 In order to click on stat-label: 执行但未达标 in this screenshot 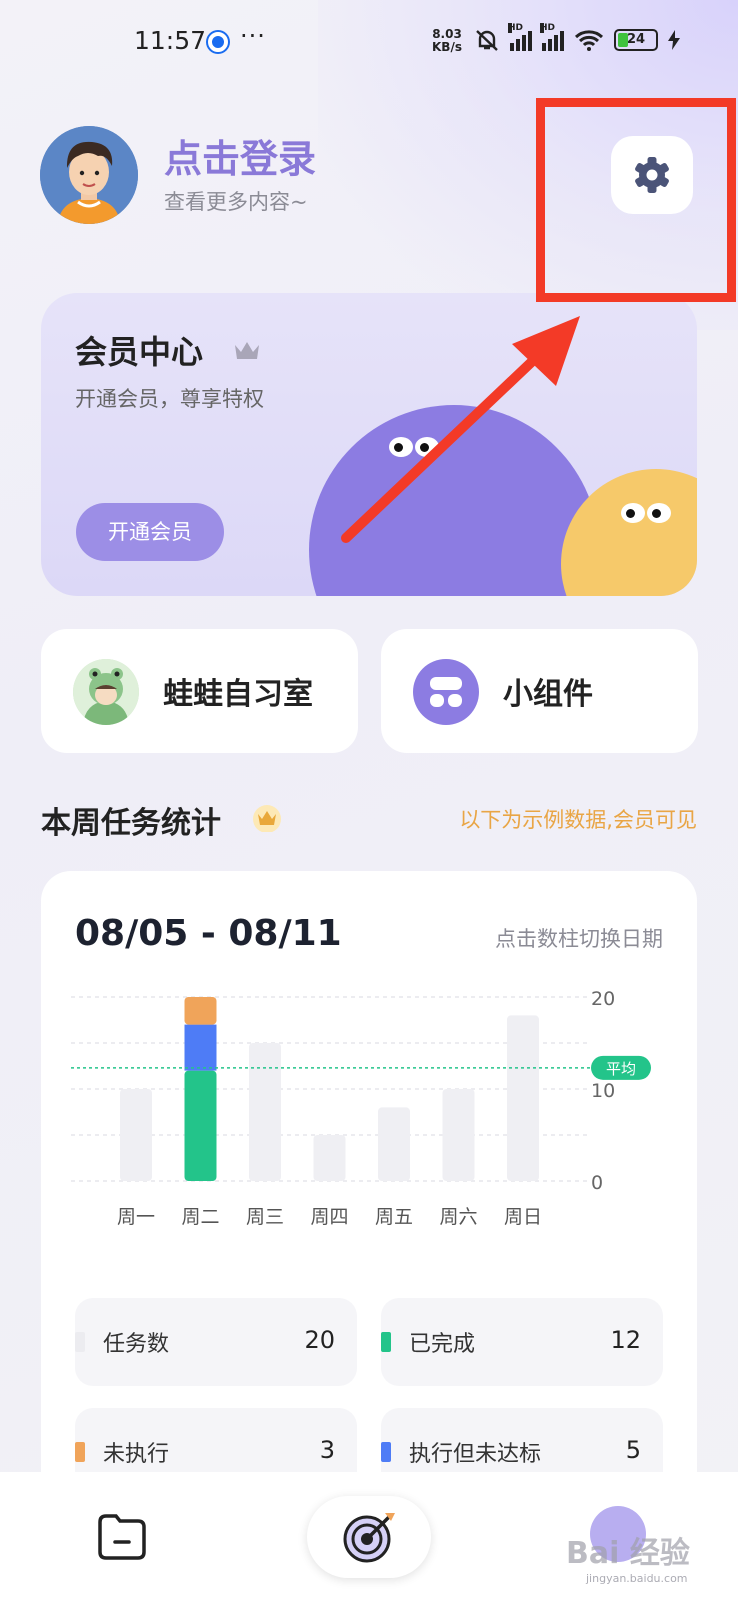, I will do `click(475, 1454)`.